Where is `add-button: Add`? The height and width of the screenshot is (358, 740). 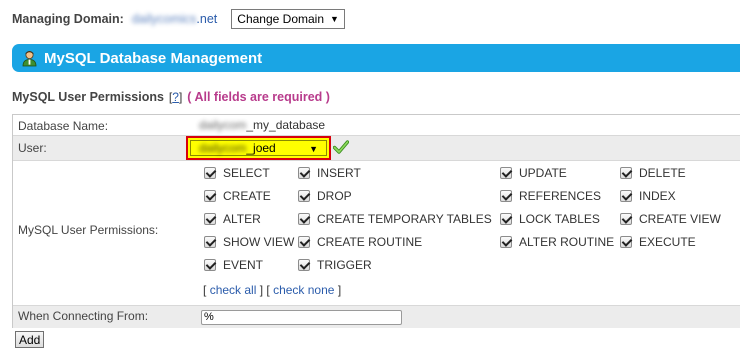
add-button: Add is located at coordinates (30, 339).